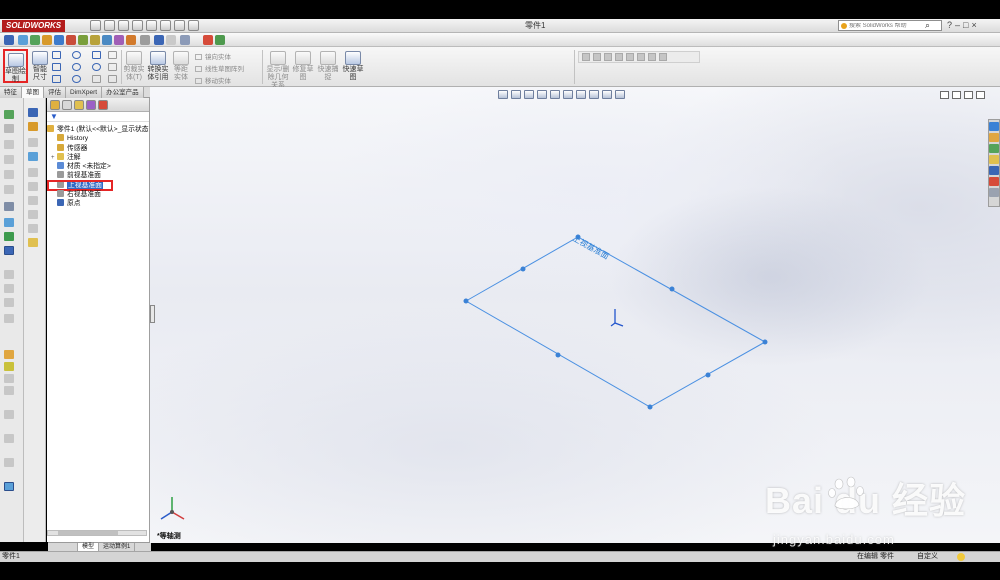 This screenshot has height=580, width=1000. I want to click on tab-office-products: 办公室产品, so click(123, 92).